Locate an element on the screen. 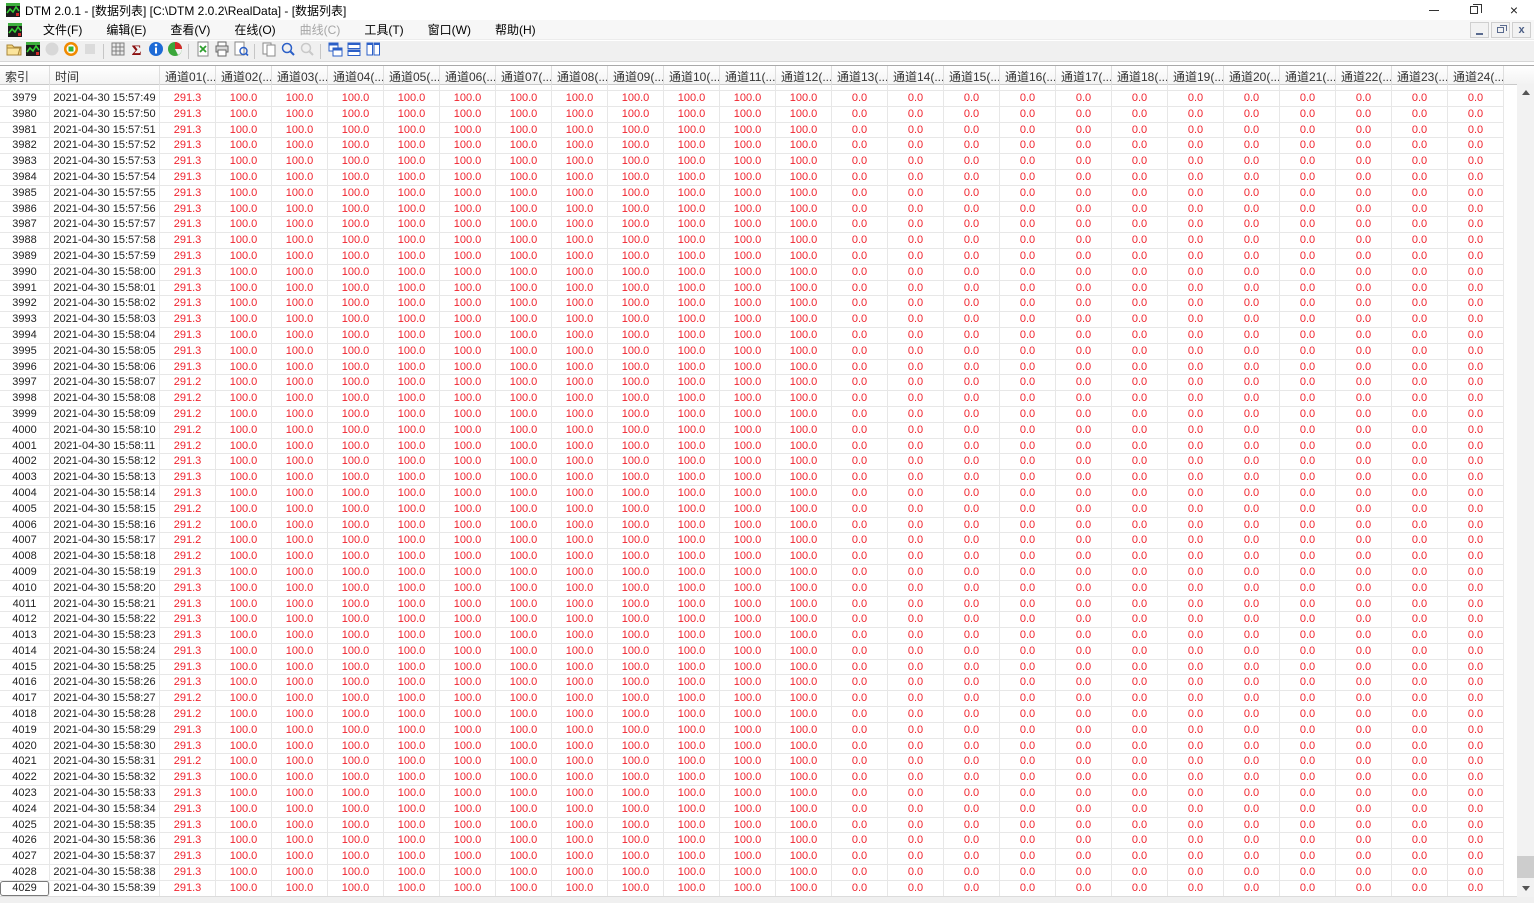 The width and height of the screenshot is (1534, 903). time-cell: 2021-04-30 15:58:14 is located at coordinates (105, 493).